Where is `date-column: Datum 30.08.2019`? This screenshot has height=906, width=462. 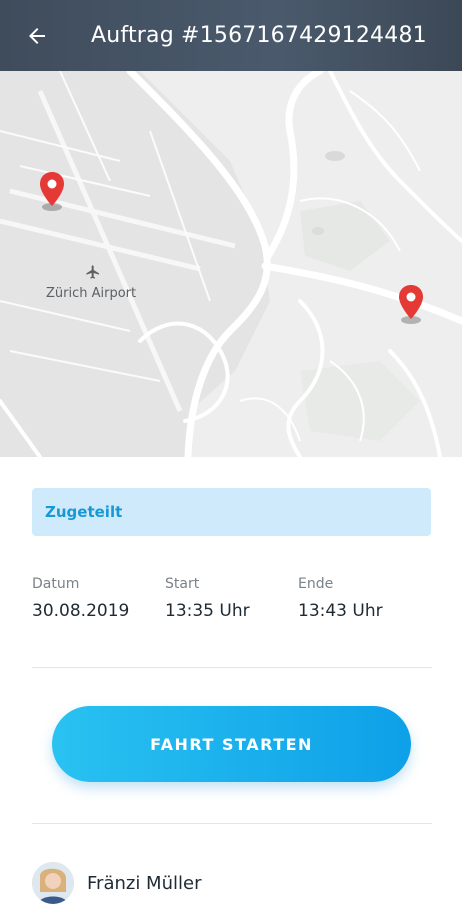 date-column: Datum 30.08.2019 is located at coordinates (80, 598).